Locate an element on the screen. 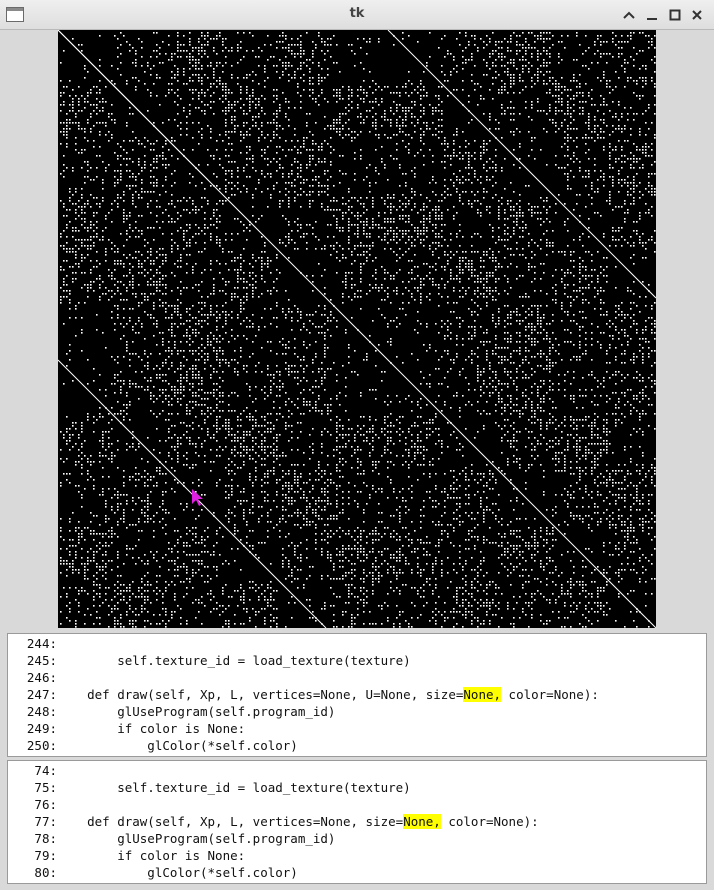 The height and width of the screenshot is (890, 714). code-line: 246: is located at coordinates (357, 677).